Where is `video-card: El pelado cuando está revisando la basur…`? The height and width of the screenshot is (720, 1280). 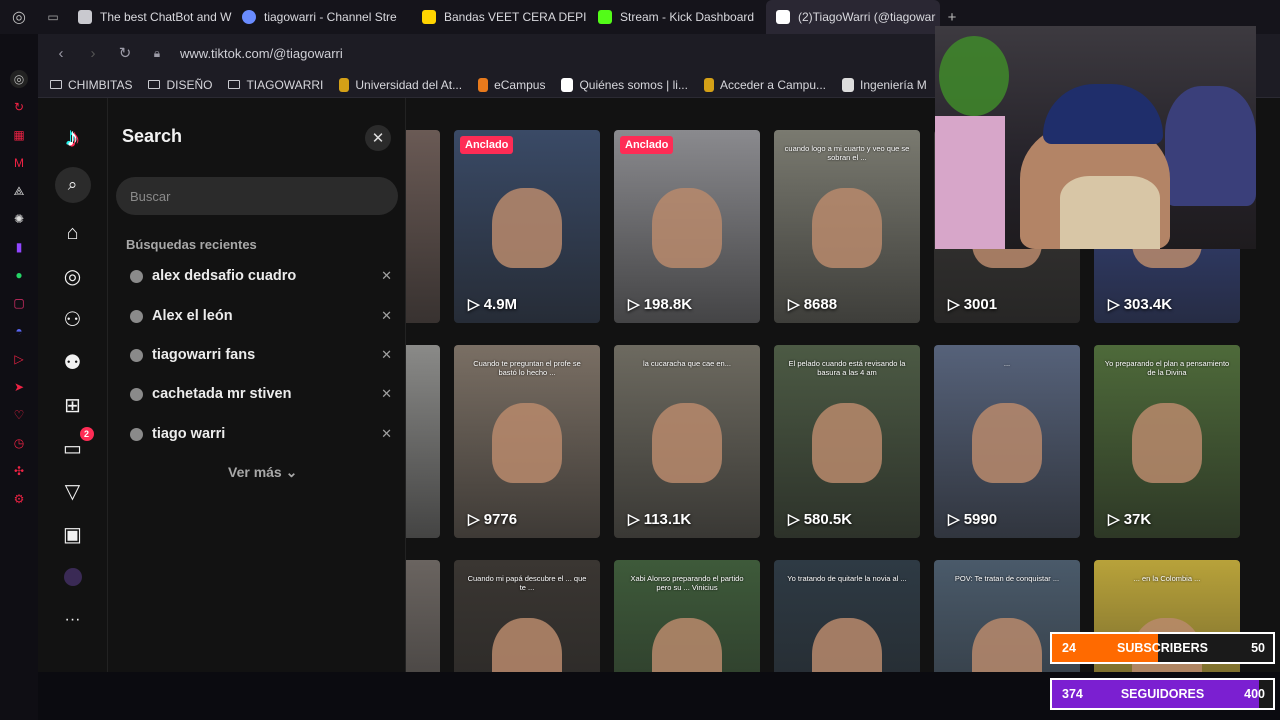
video-card: El pelado cuando está revisando la basur… is located at coordinates (847, 441).